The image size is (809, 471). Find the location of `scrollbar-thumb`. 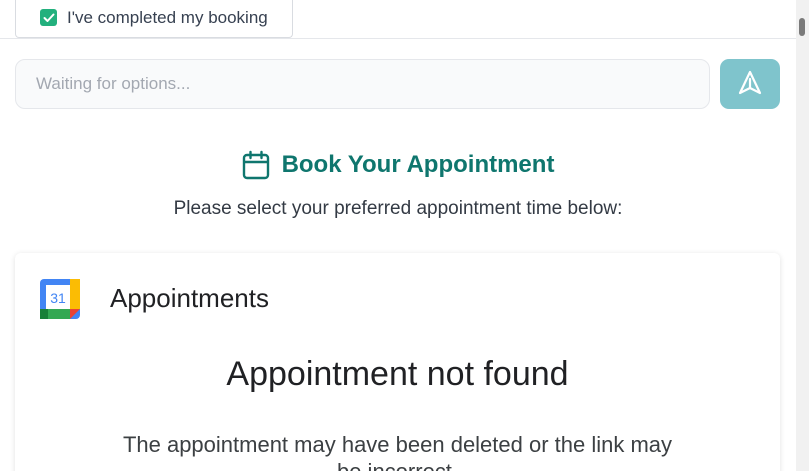

scrollbar-thumb is located at coordinates (802, 27).